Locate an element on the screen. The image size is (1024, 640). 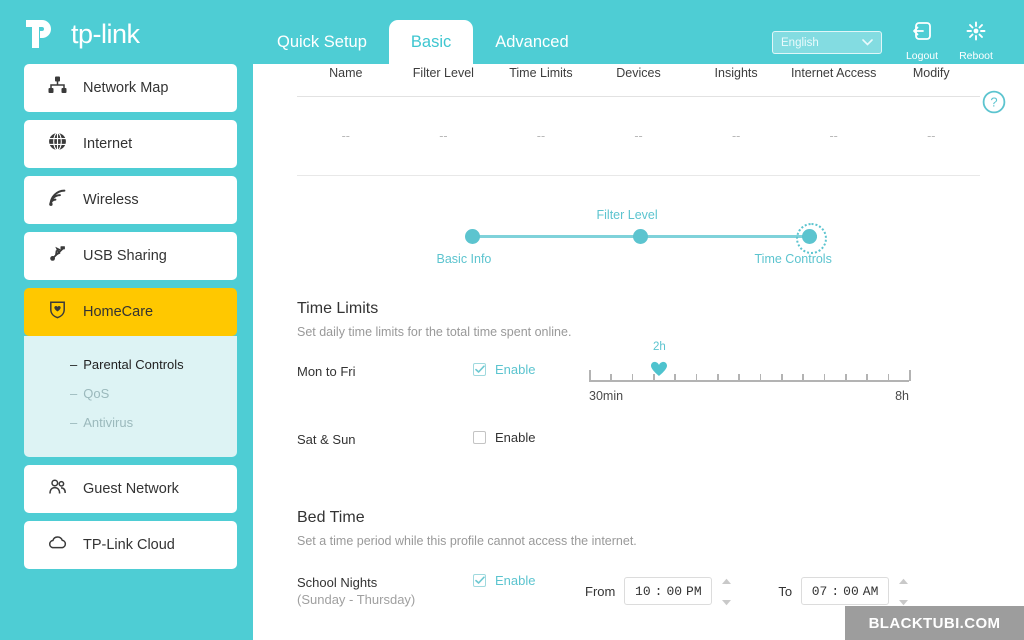
stepper-down-icon is located at coordinates (726, 602).